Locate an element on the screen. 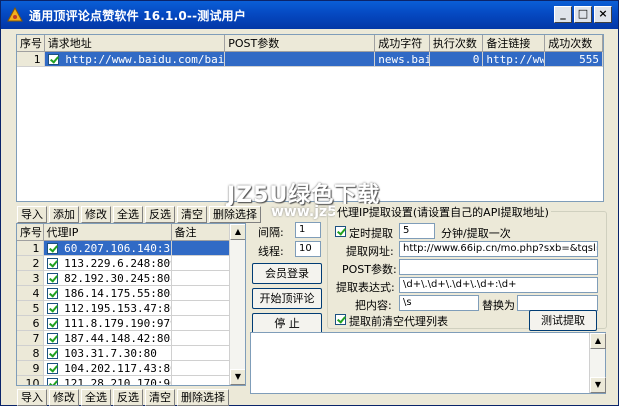 The height and width of the screenshot is (406, 619). proxy-ip-cell: 104.202.117.43:80 is located at coordinates (107, 368).